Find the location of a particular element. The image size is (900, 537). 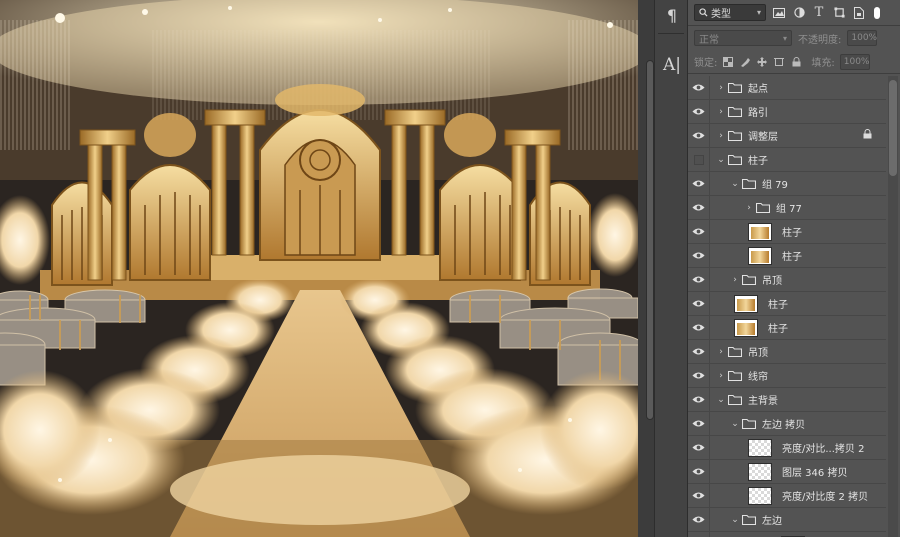

lock-artboard-icon is located at coordinates (779, 62).